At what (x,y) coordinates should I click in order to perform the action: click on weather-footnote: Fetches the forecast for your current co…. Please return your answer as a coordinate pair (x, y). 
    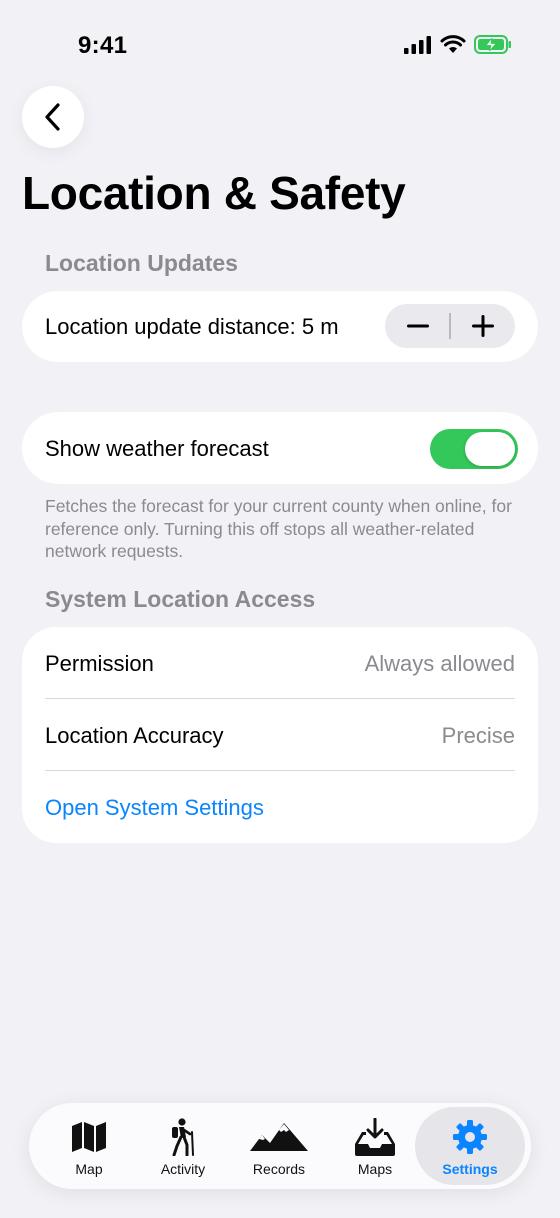
    Looking at the image, I should click on (278, 528).